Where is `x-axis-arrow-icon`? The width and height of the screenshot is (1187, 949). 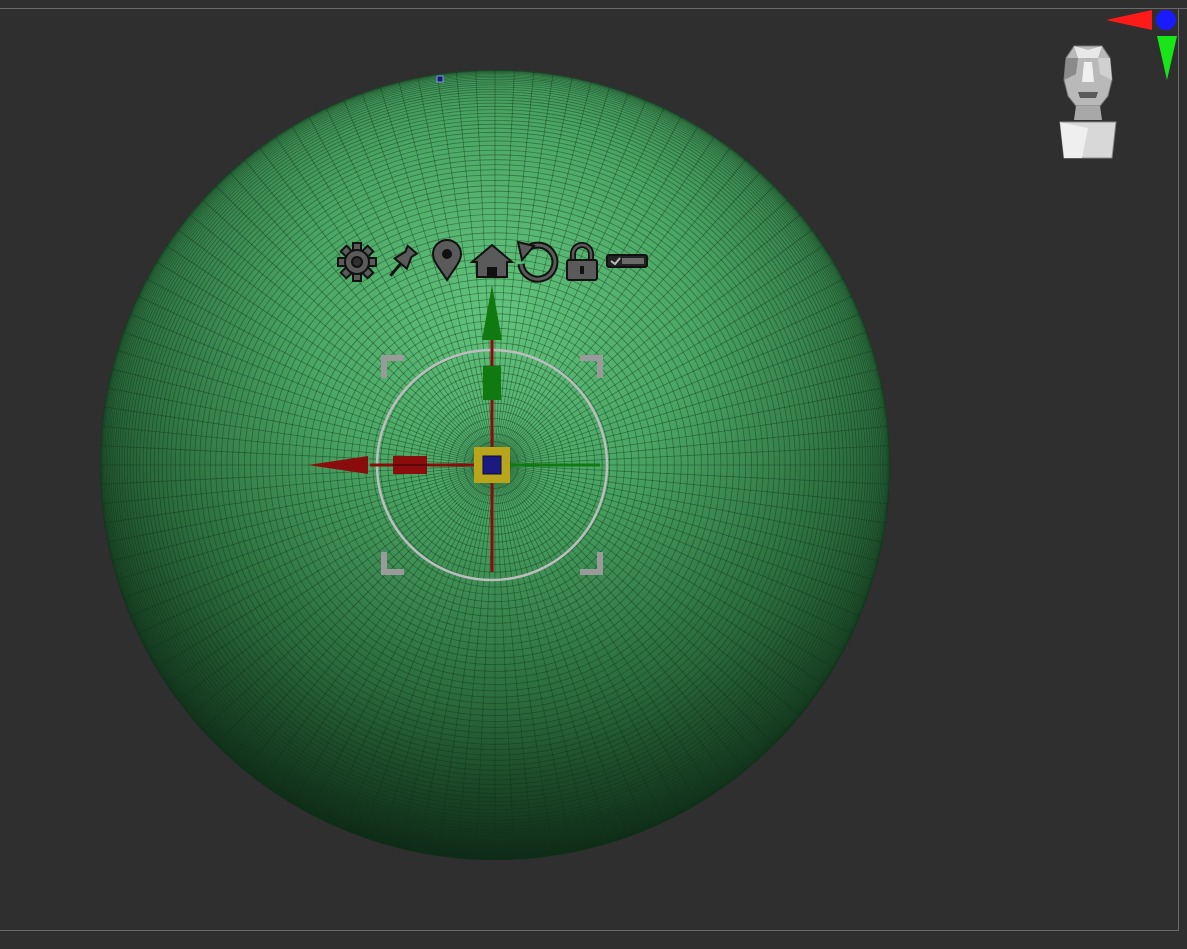 x-axis-arrow-icon is located at coordinates (1129, 20).